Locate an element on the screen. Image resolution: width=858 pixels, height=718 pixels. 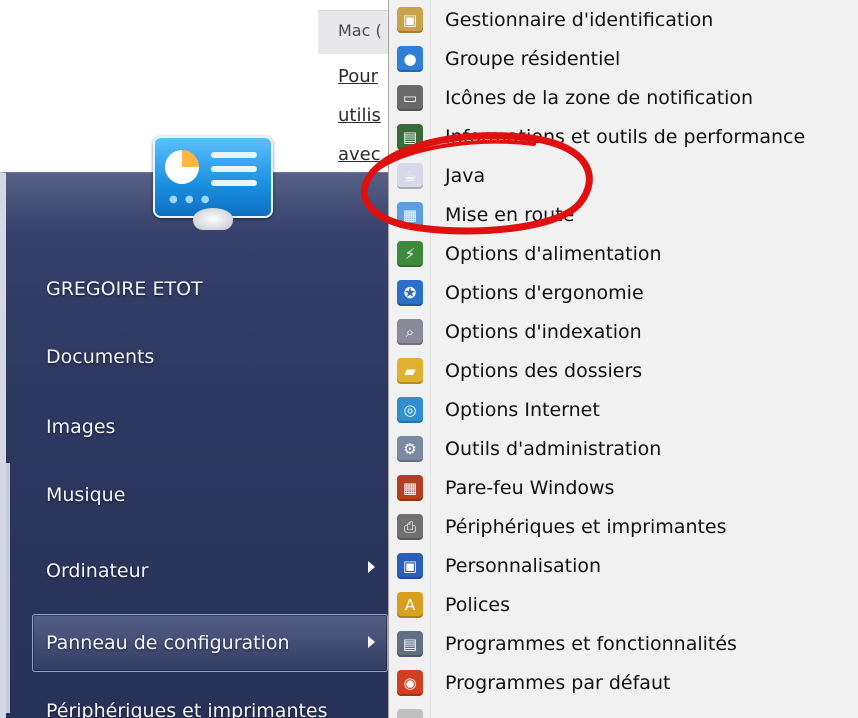
control-panel-item: ▤ Programmes et fonctionnalités is located at coordinates (623, 645).